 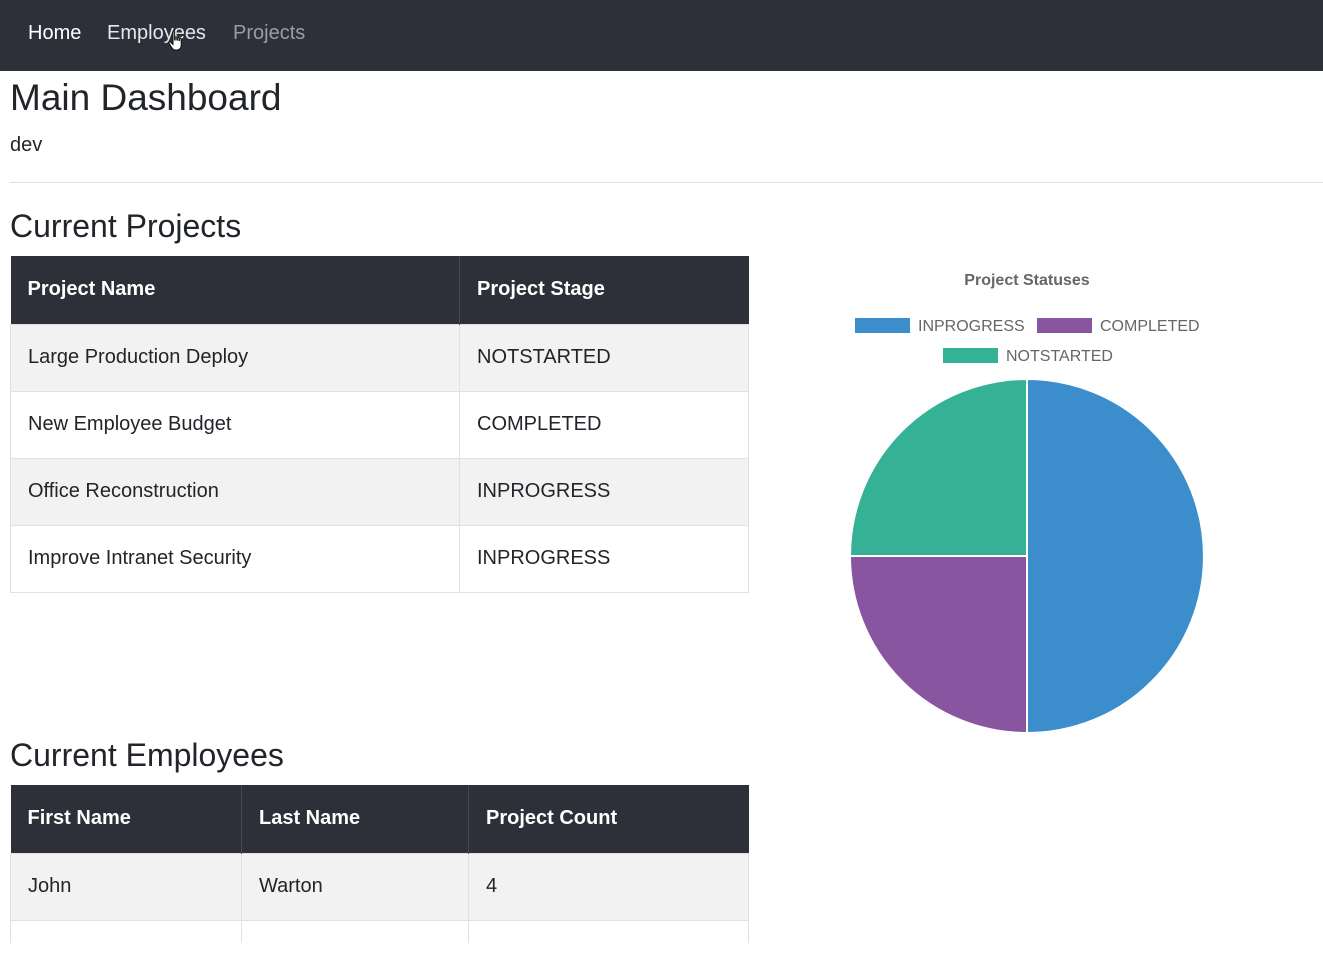 I want to click on chart-title: Project Statuses, so click(x=1026, y=280).